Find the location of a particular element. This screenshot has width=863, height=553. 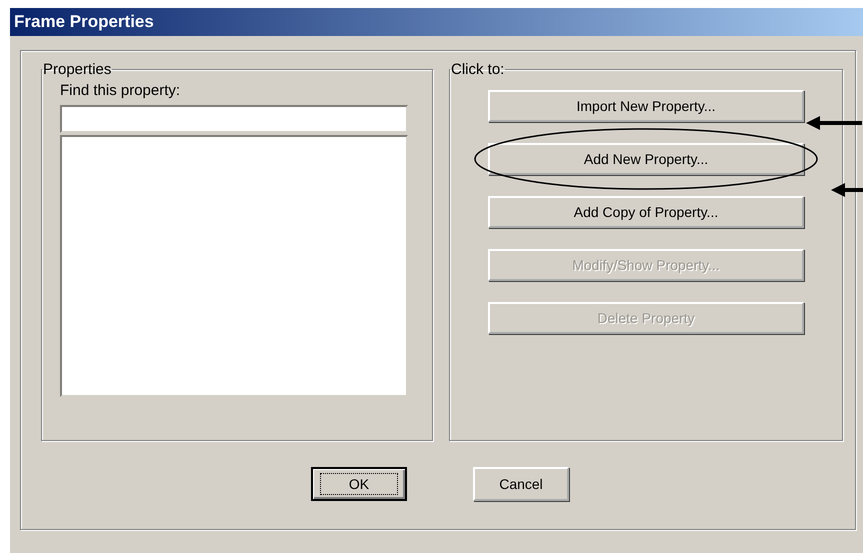

group-label: Click to: is located at coordinates (478, 69).